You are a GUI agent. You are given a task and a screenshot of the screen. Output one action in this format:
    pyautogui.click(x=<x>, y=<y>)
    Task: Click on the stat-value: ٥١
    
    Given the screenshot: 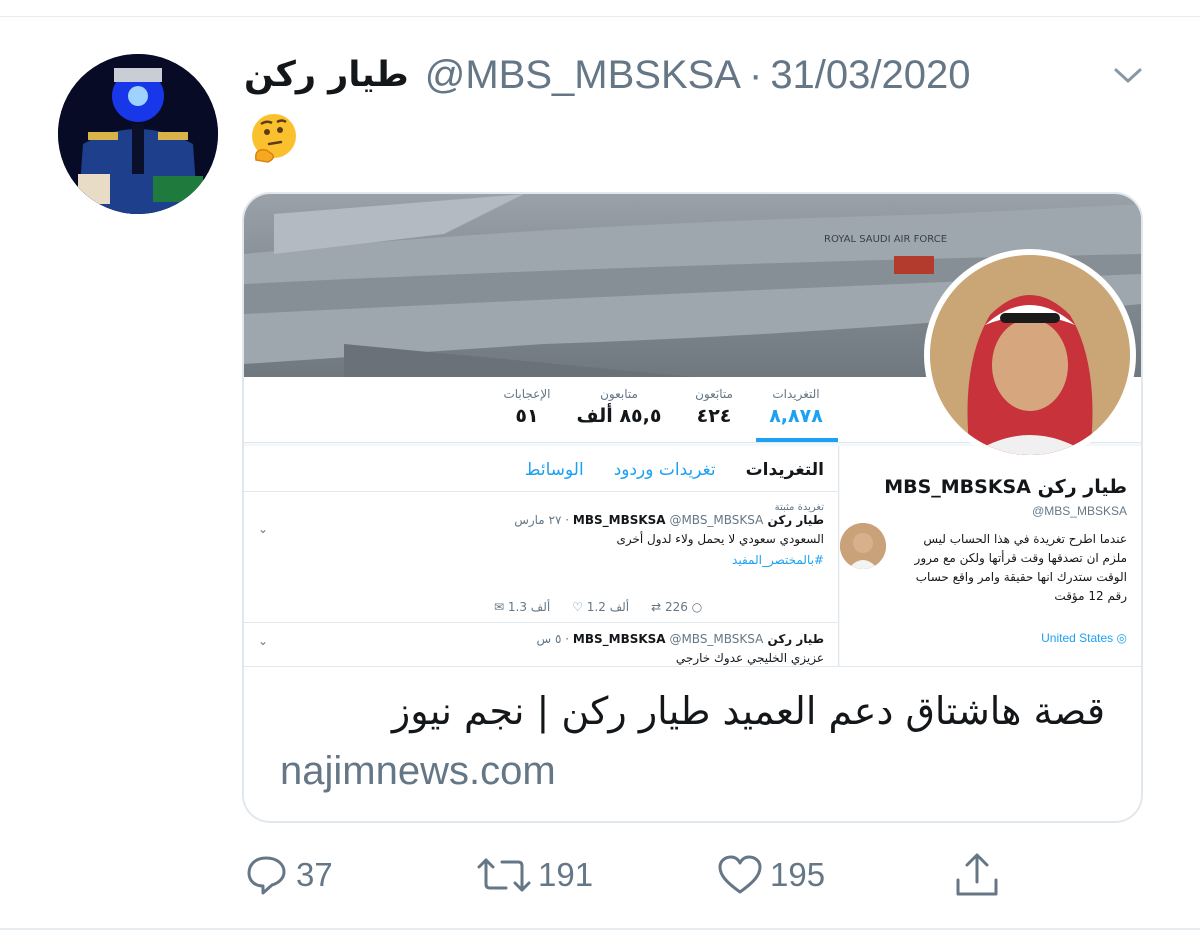 What is the action you would take?
    pyautogui.click(x=527, y=416)
    